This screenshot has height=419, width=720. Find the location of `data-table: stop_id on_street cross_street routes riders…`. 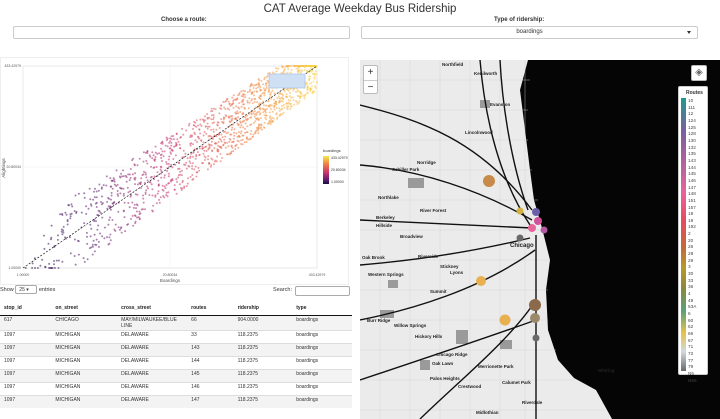

data-table: stop_id on_street cross_street routes riders… is located at coordinates (176, 355).